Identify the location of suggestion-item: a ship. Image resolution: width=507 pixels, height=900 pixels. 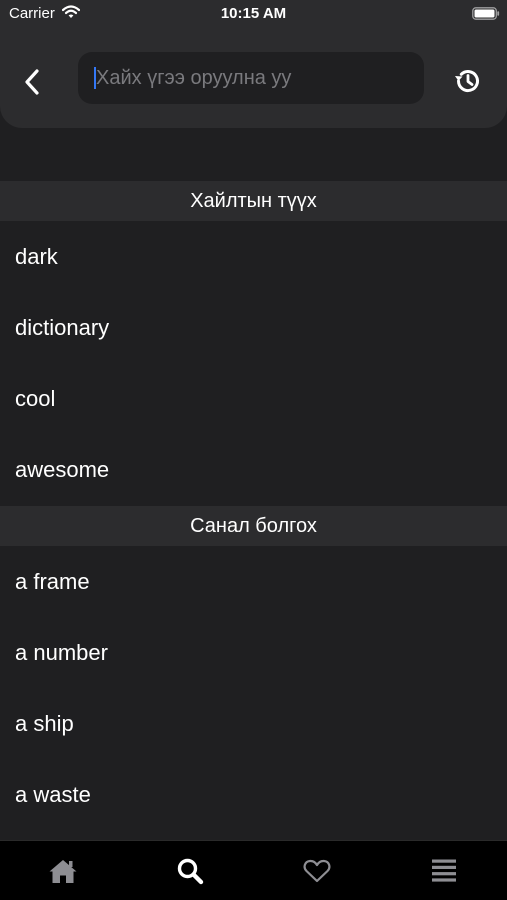
(253, 723).